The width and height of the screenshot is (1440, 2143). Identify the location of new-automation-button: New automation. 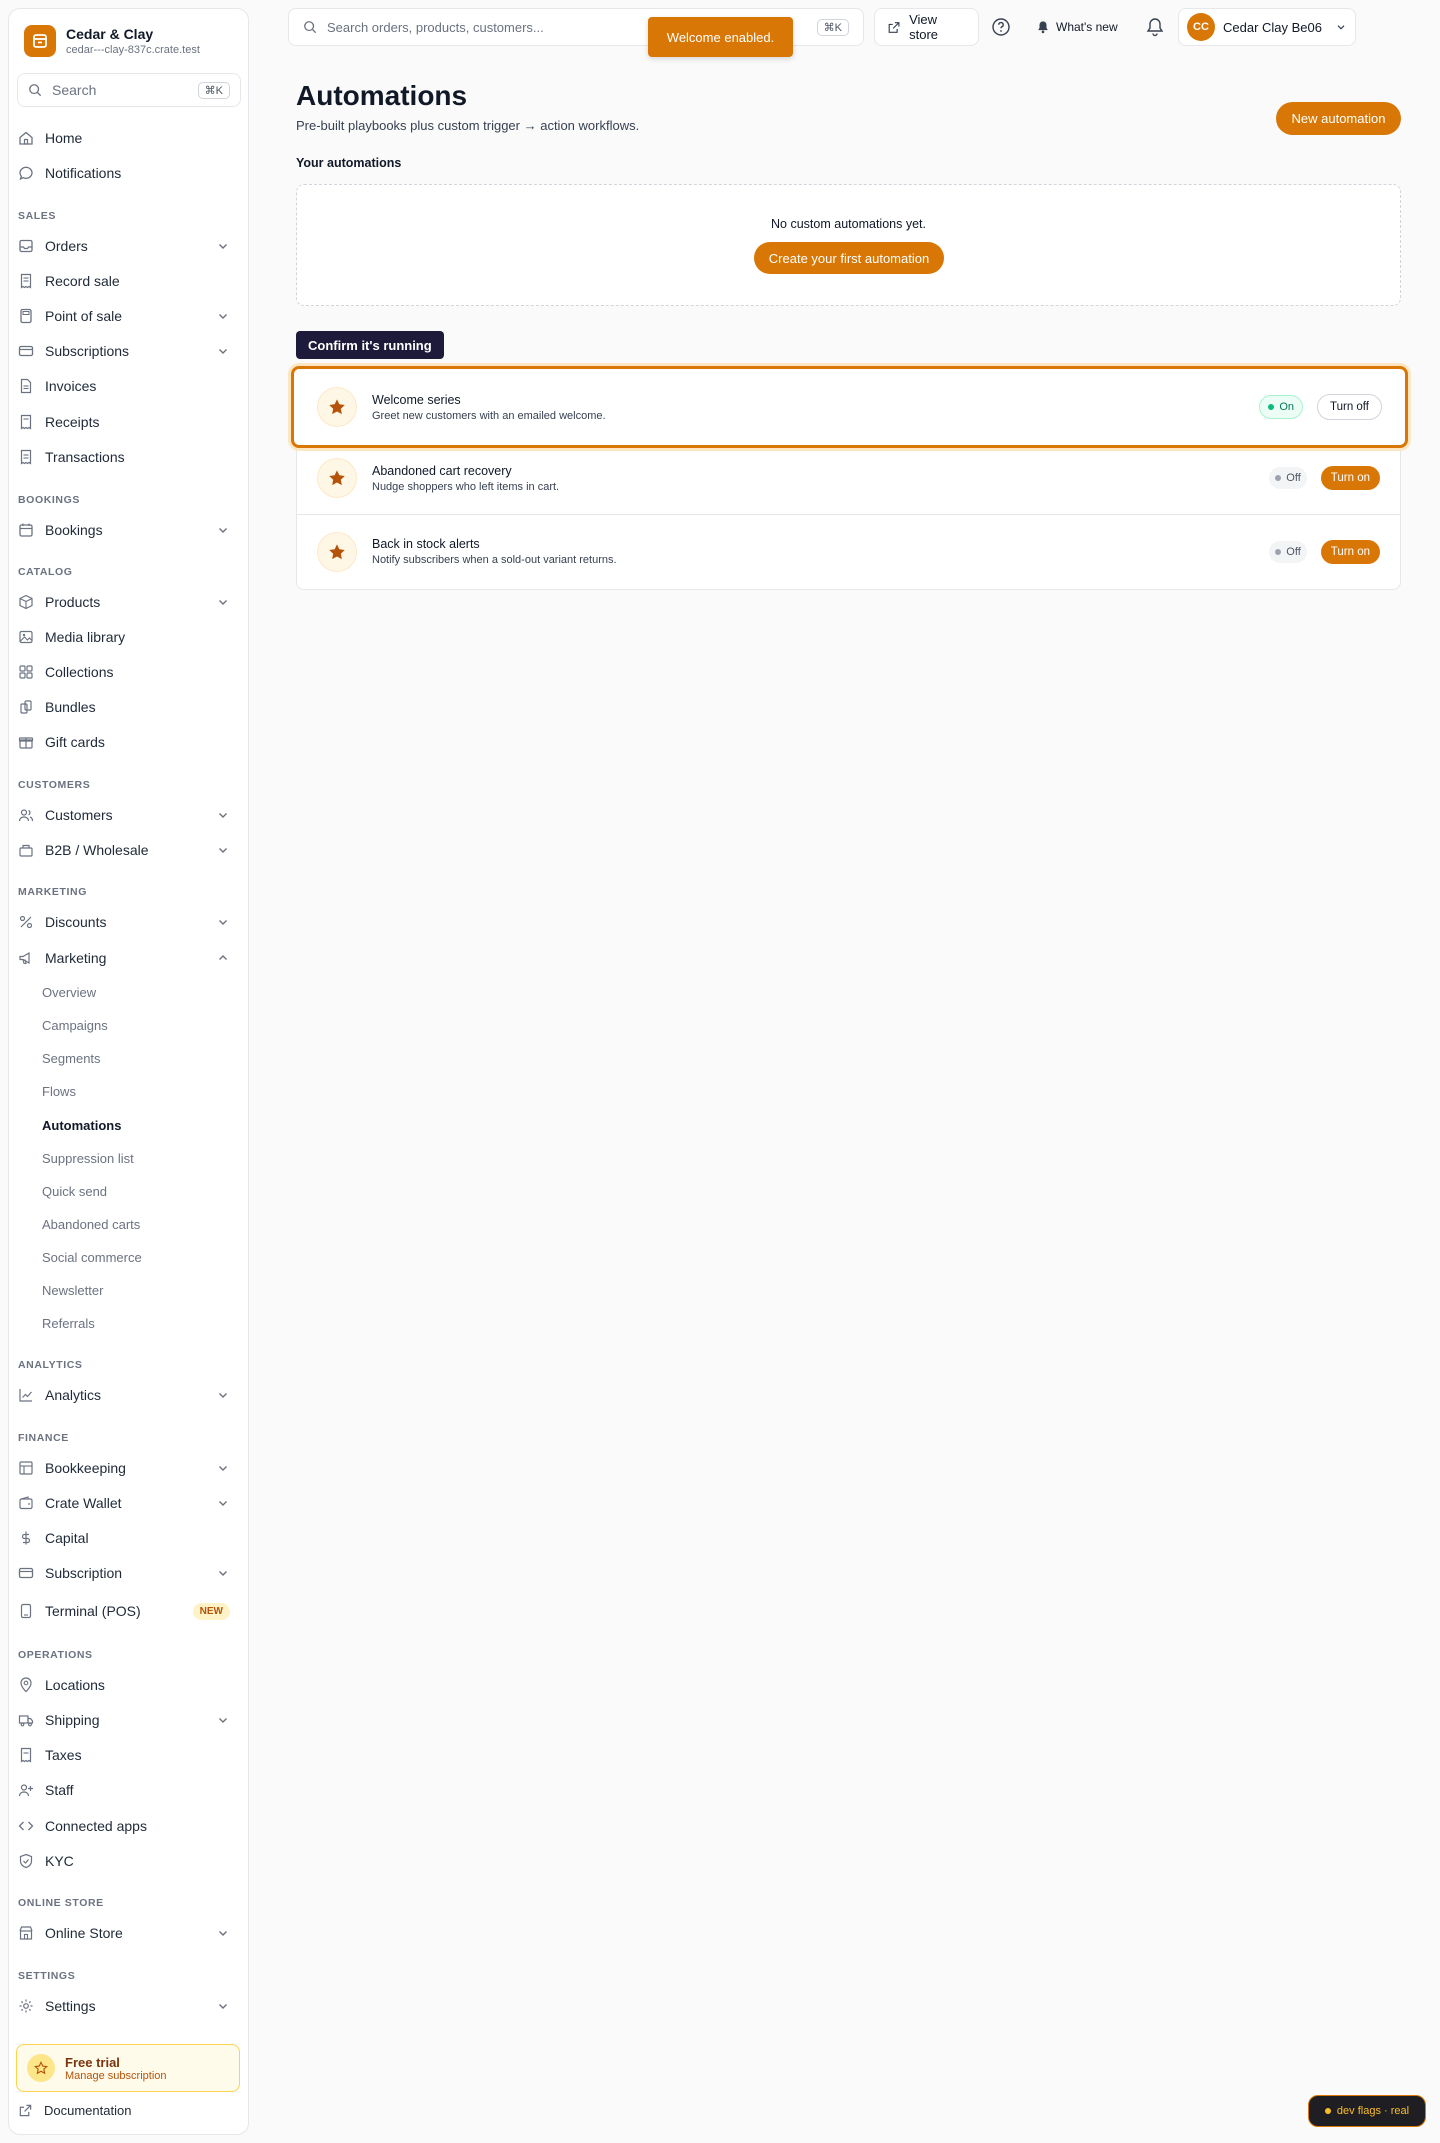
(1338, 118).